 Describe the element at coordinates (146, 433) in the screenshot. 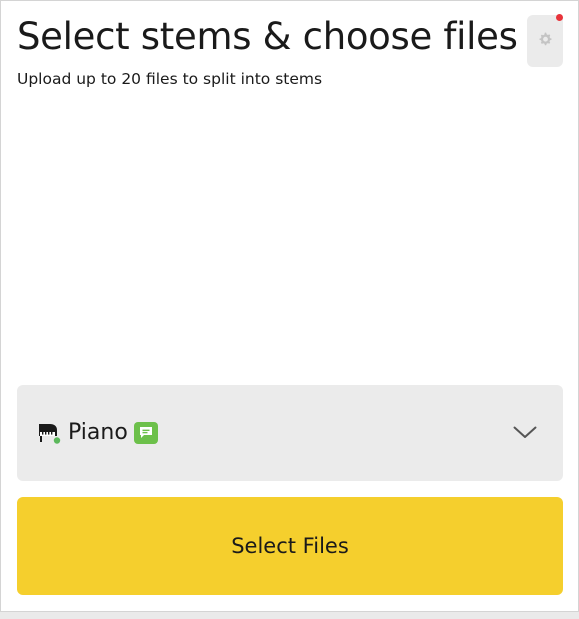

I see `chat-badge-icon` at that location.